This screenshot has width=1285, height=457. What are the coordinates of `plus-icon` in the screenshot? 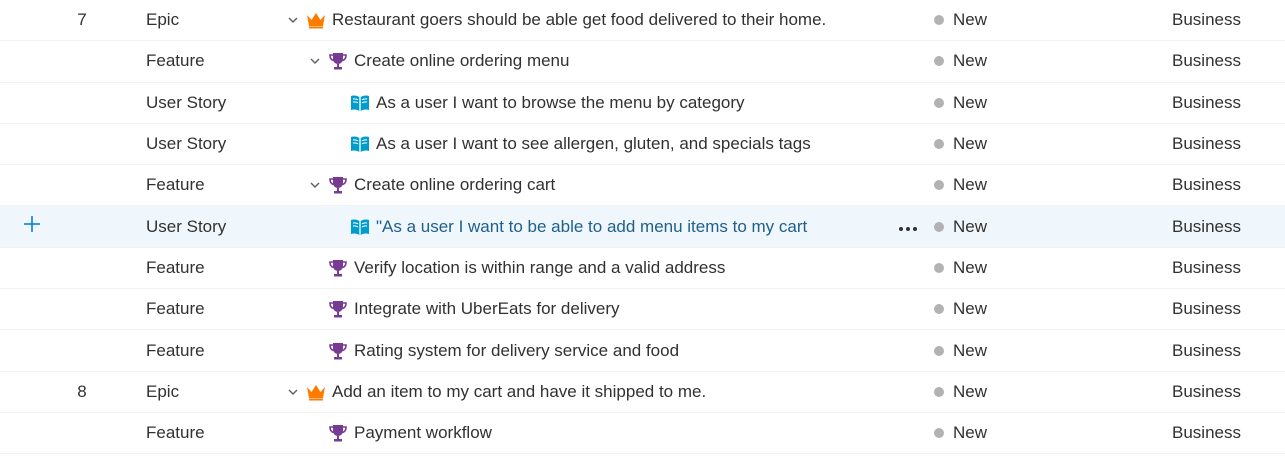 It's located at (32, 226).